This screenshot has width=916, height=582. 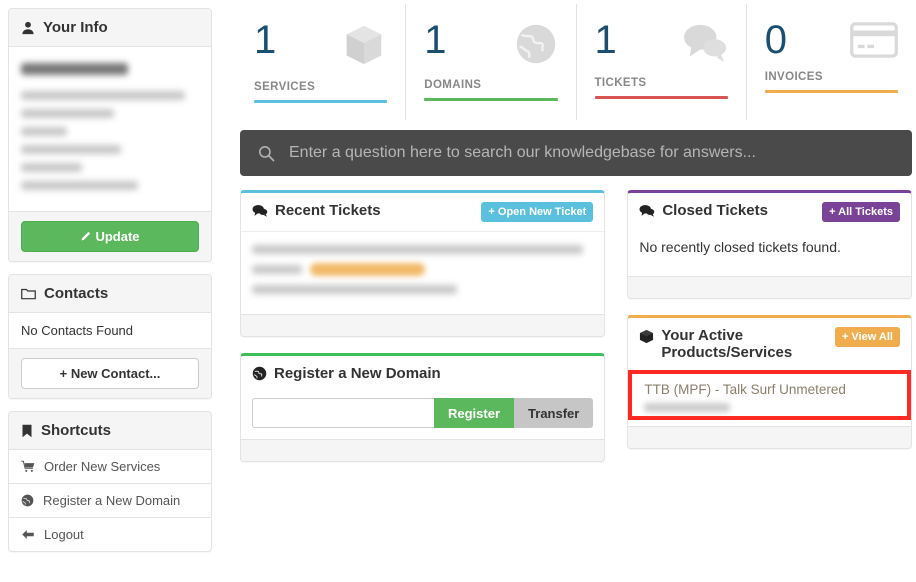 I want to click on domain-input, so click(x=343, y=413).